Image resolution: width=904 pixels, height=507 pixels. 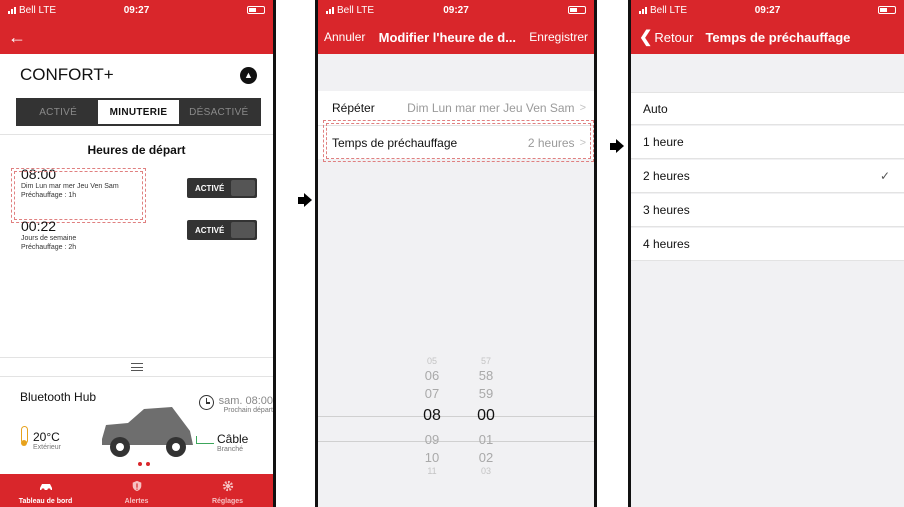 I want to click on drawer-handle, so click(x=136, y=367).